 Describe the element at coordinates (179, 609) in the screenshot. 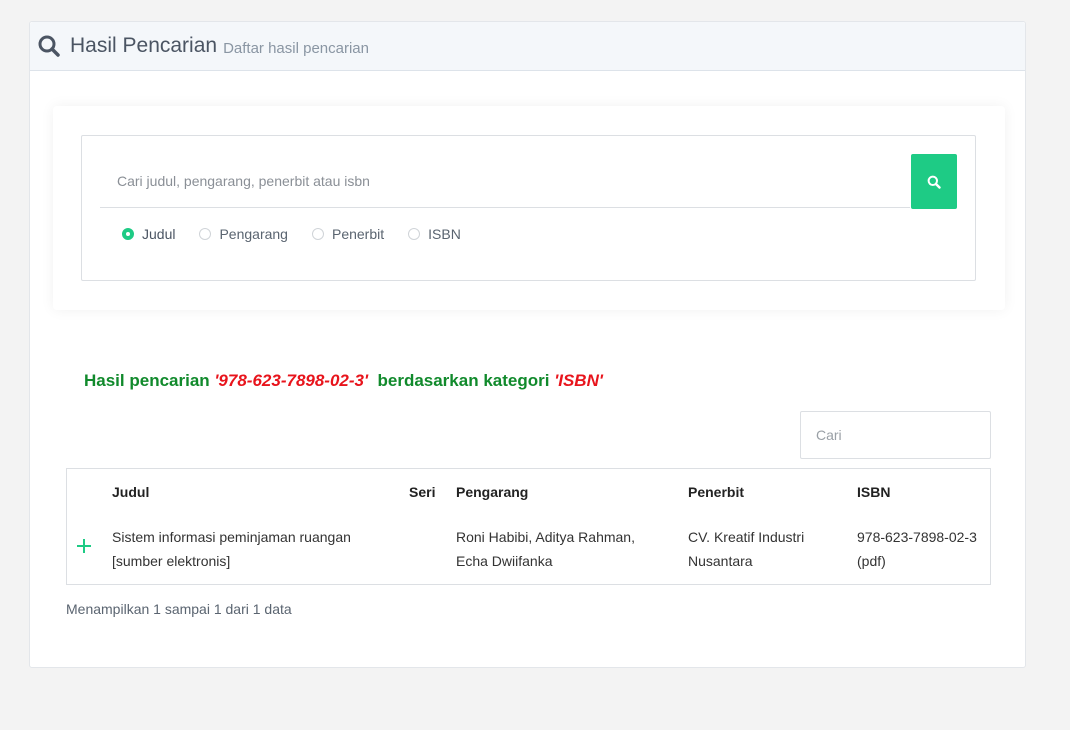

I see `table-info: Menampilkan 1 sampai 1 dari 1 data` at that location.